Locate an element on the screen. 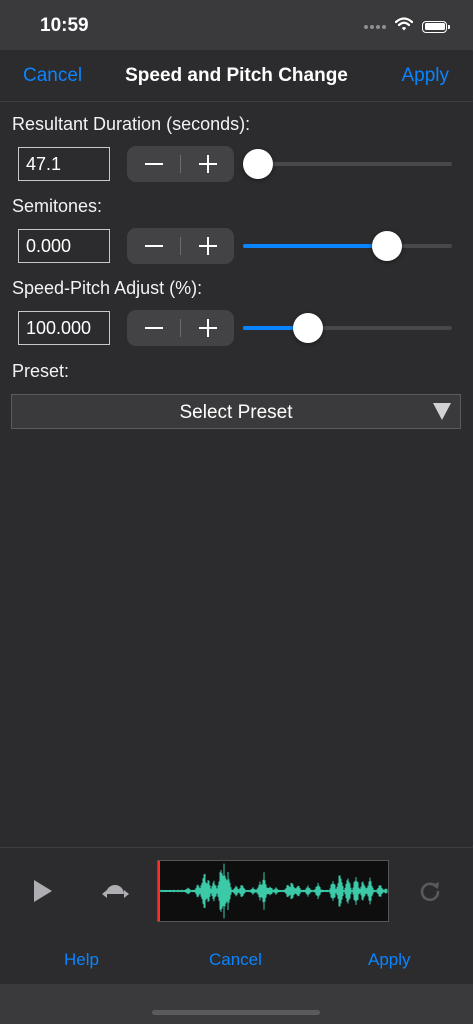  semitones-stepper is located at coordinates (180, 246).